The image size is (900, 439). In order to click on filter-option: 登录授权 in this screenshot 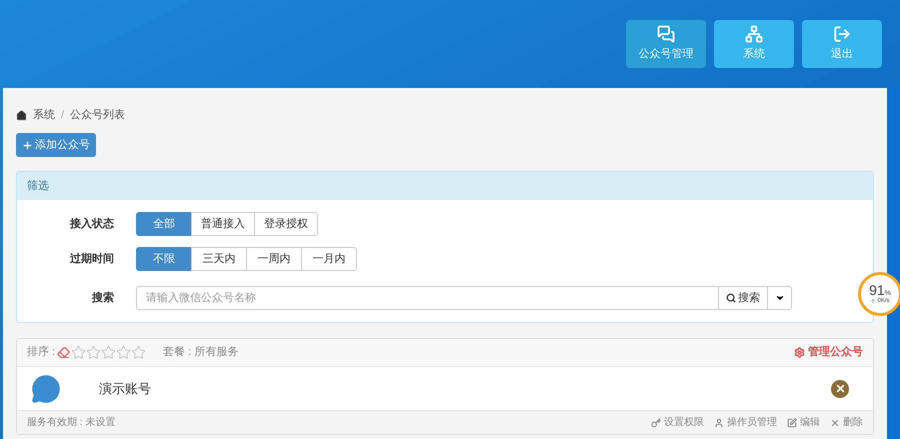, I will do `click(286, 224)`.